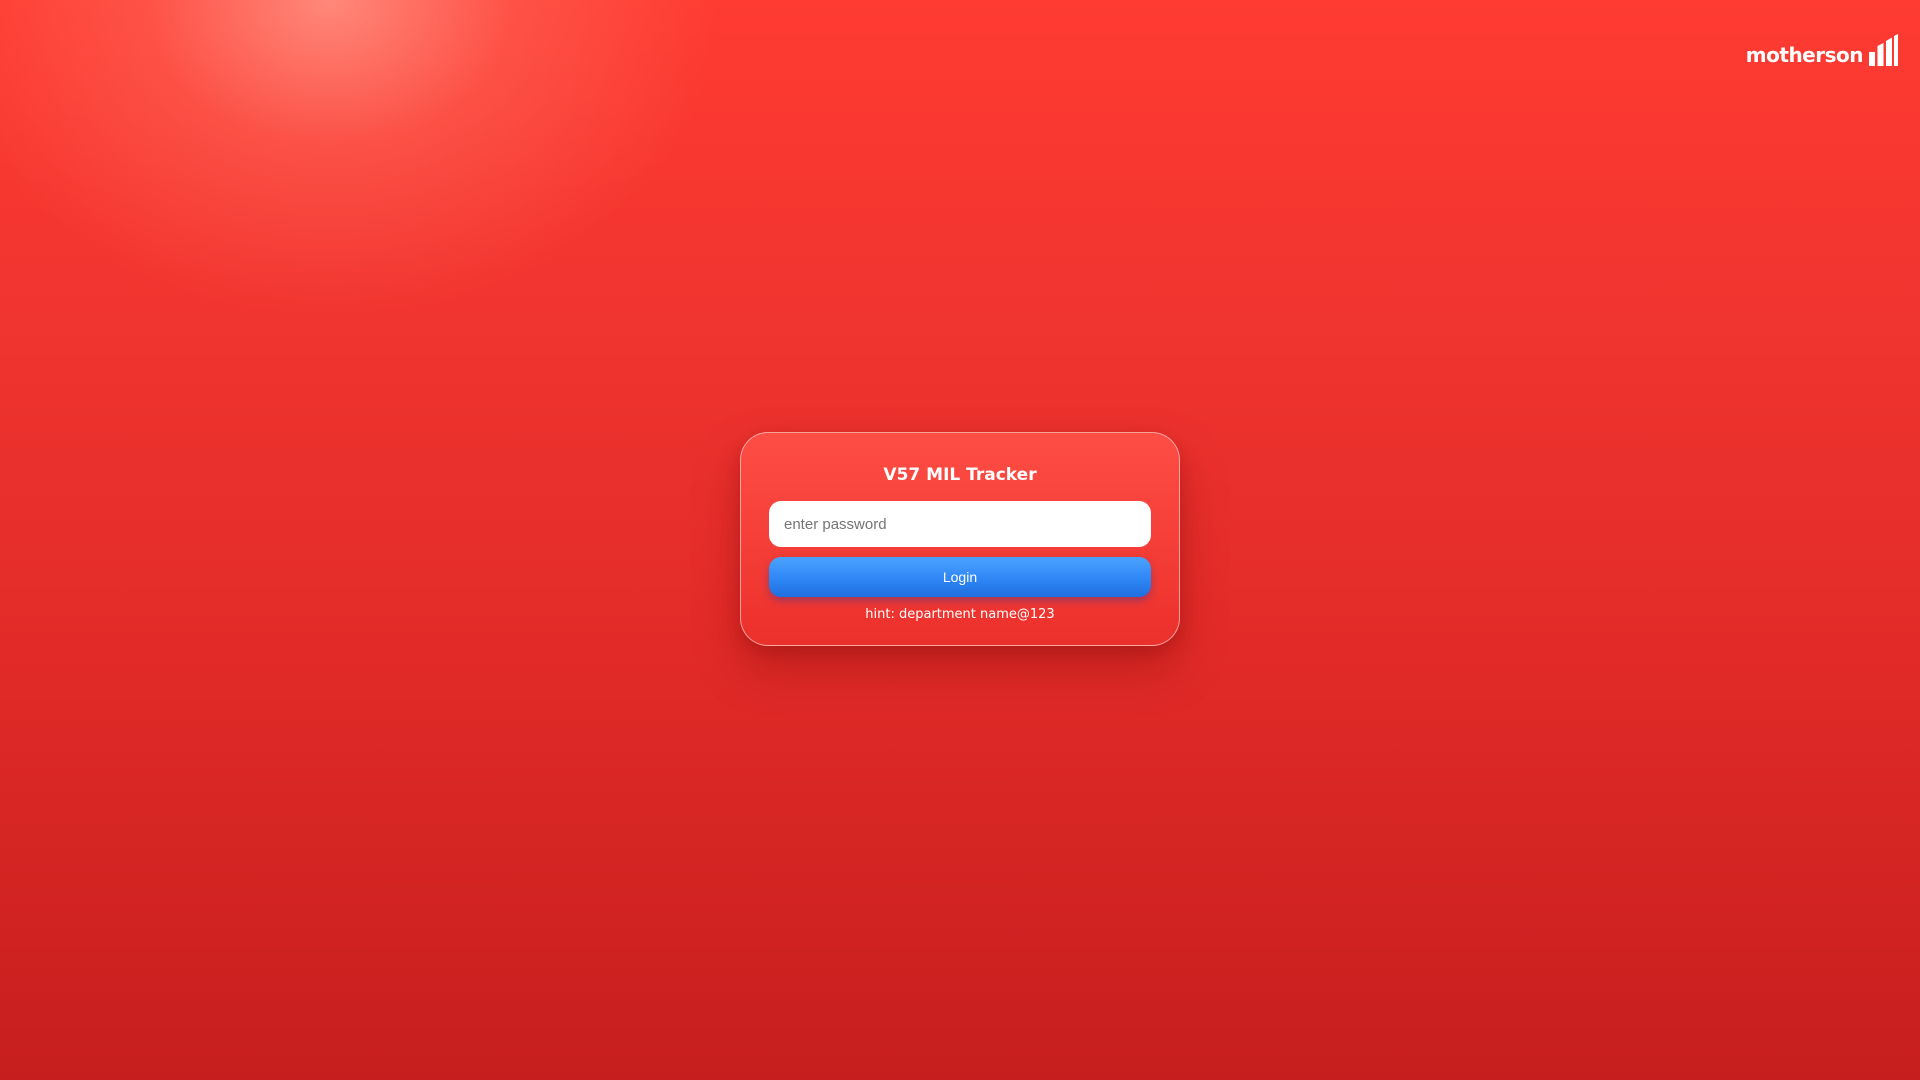 This screenshot has height=1080, width=1920. Describe the element at coordinates (960, 577) in the screenshot. I see `login-button: Login` at that location.